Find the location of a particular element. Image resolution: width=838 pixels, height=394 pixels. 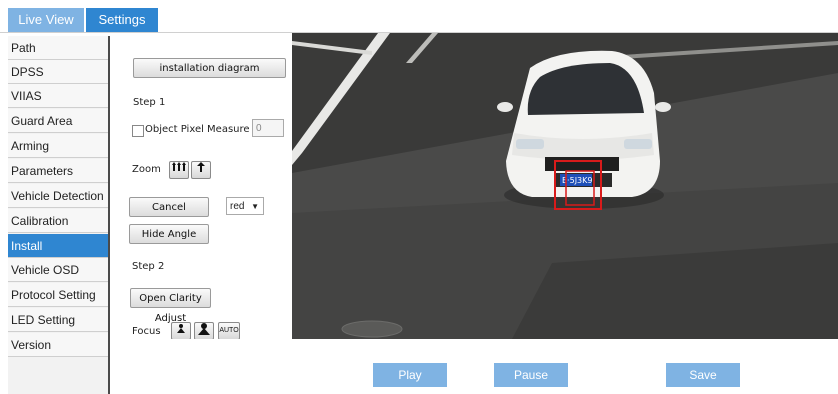

focus-near-button is located at coordinates (181, 331).